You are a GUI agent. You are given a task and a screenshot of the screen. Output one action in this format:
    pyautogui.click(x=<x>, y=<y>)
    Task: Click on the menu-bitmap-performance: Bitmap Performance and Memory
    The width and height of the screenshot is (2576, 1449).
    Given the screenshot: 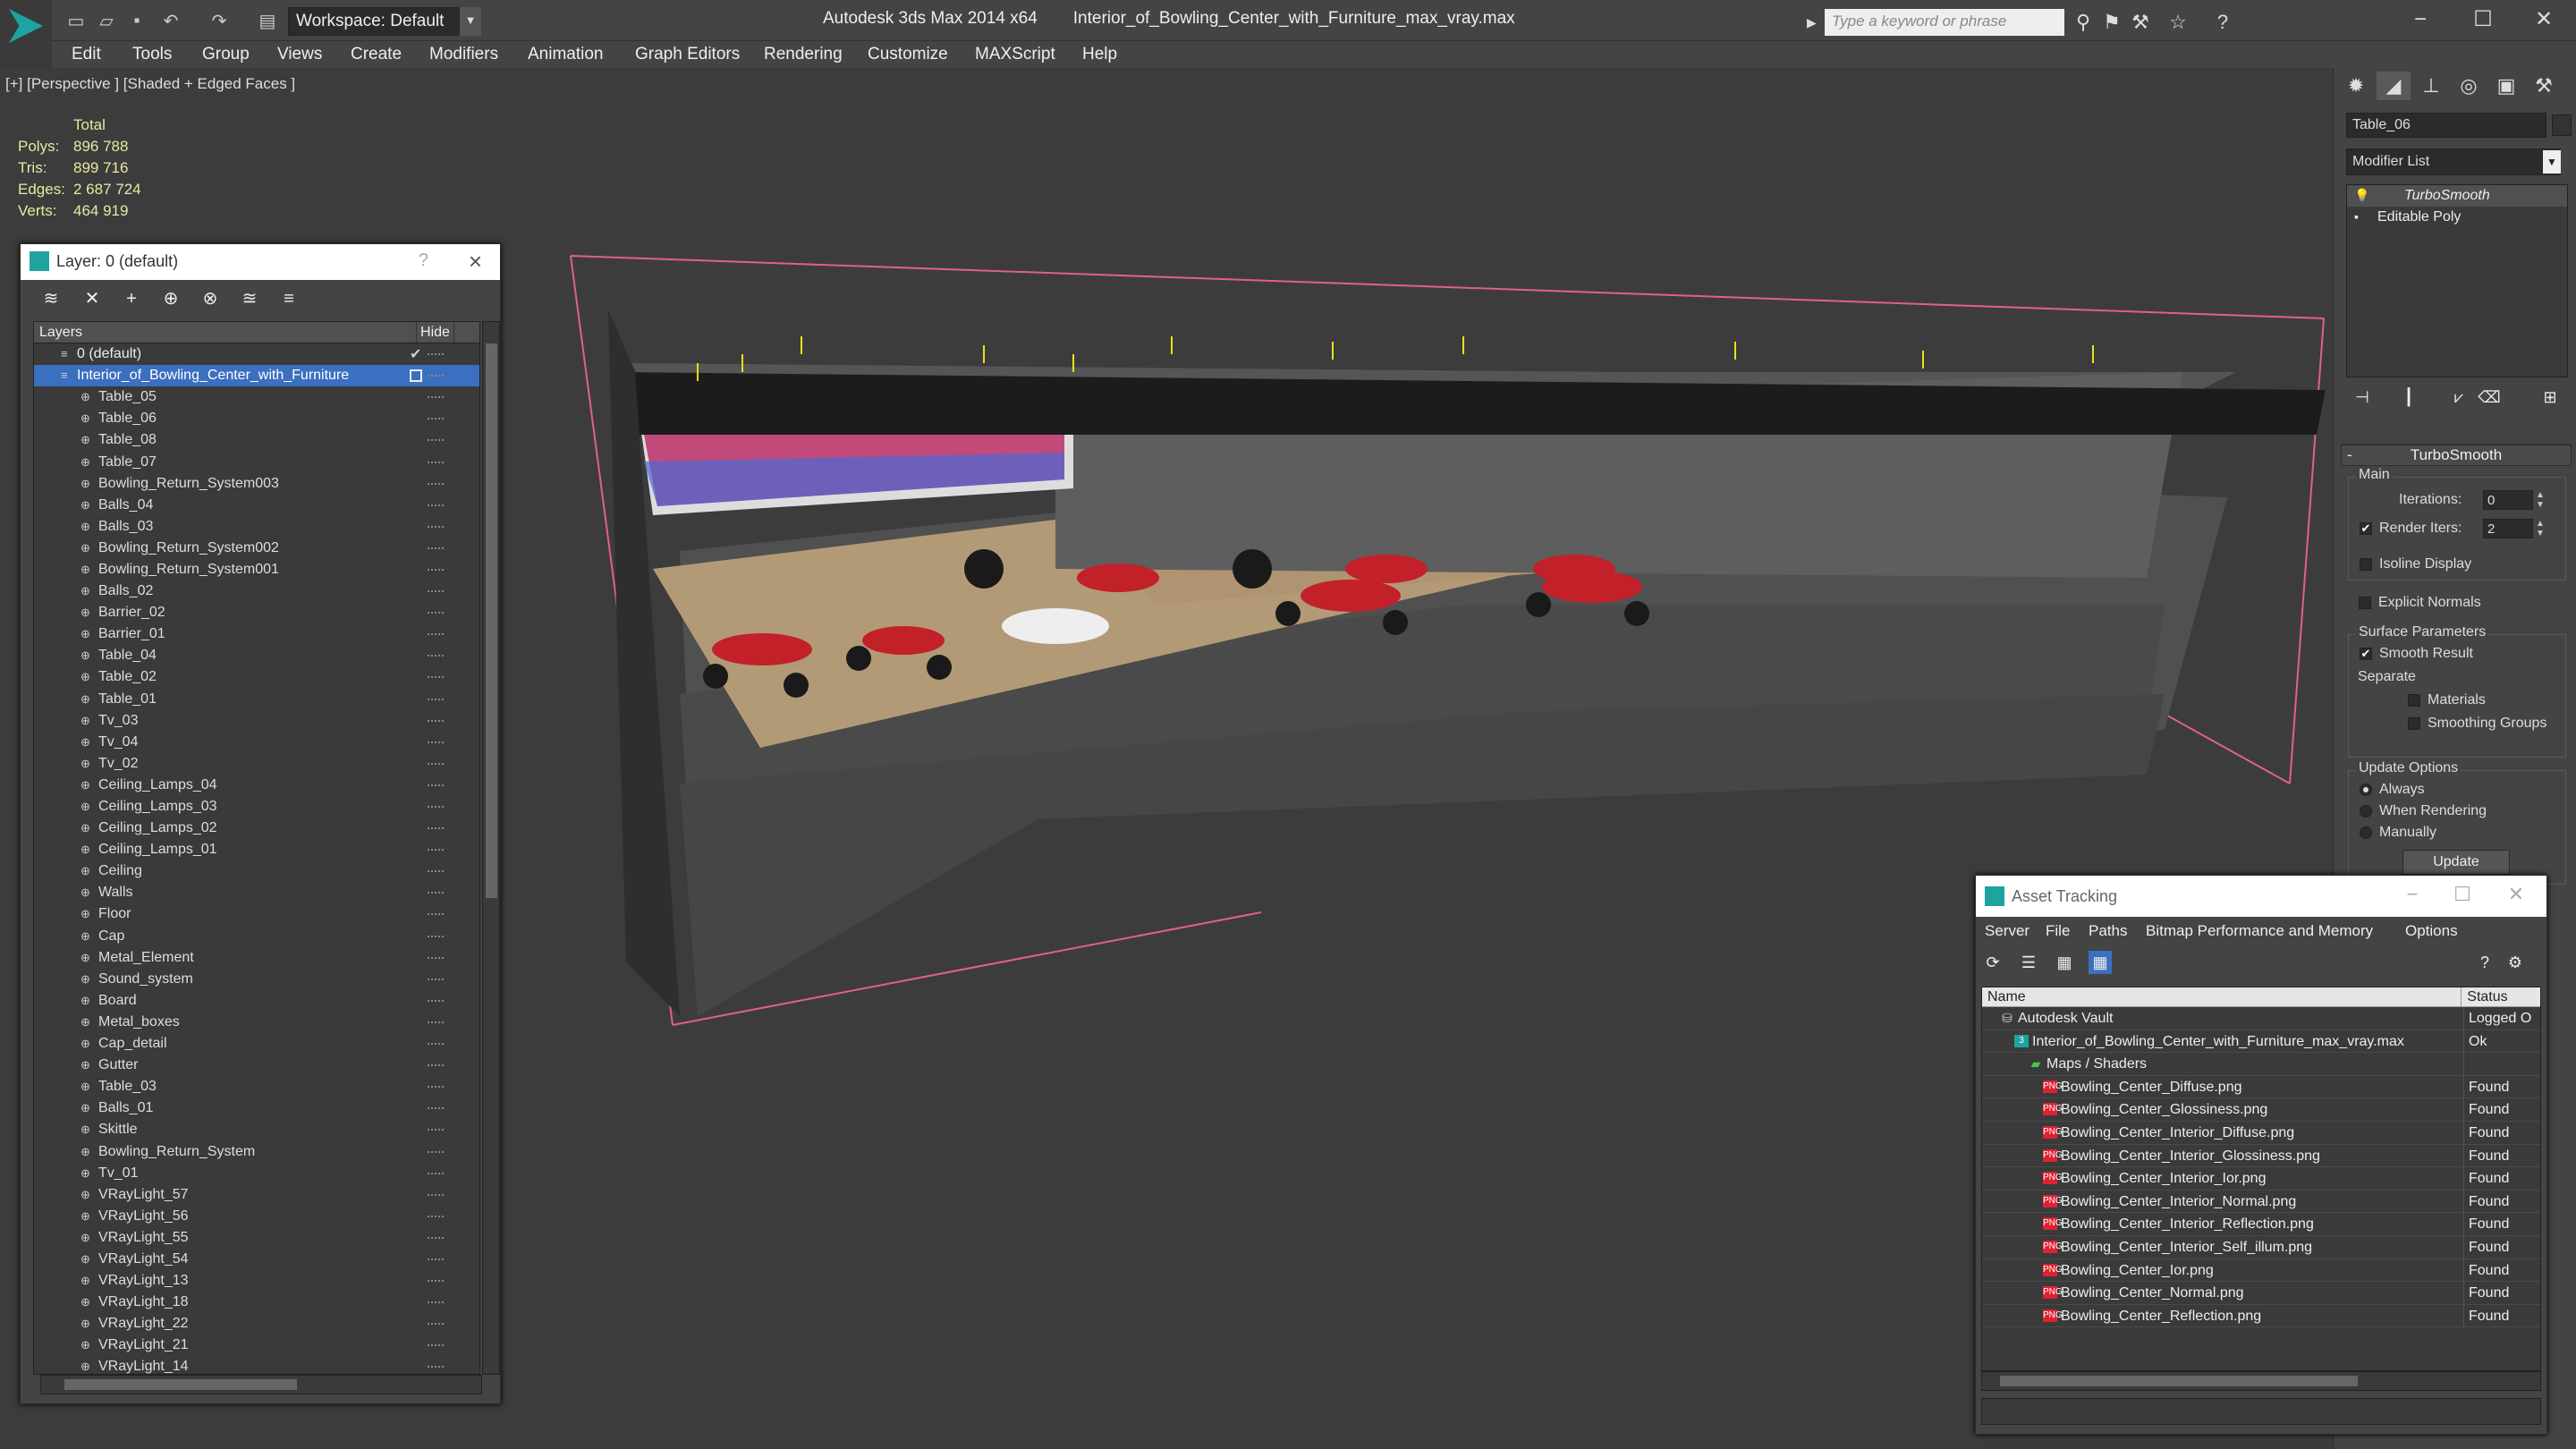 What is the action you would take?
    pyautogui.click(x=2259, y=931)
    